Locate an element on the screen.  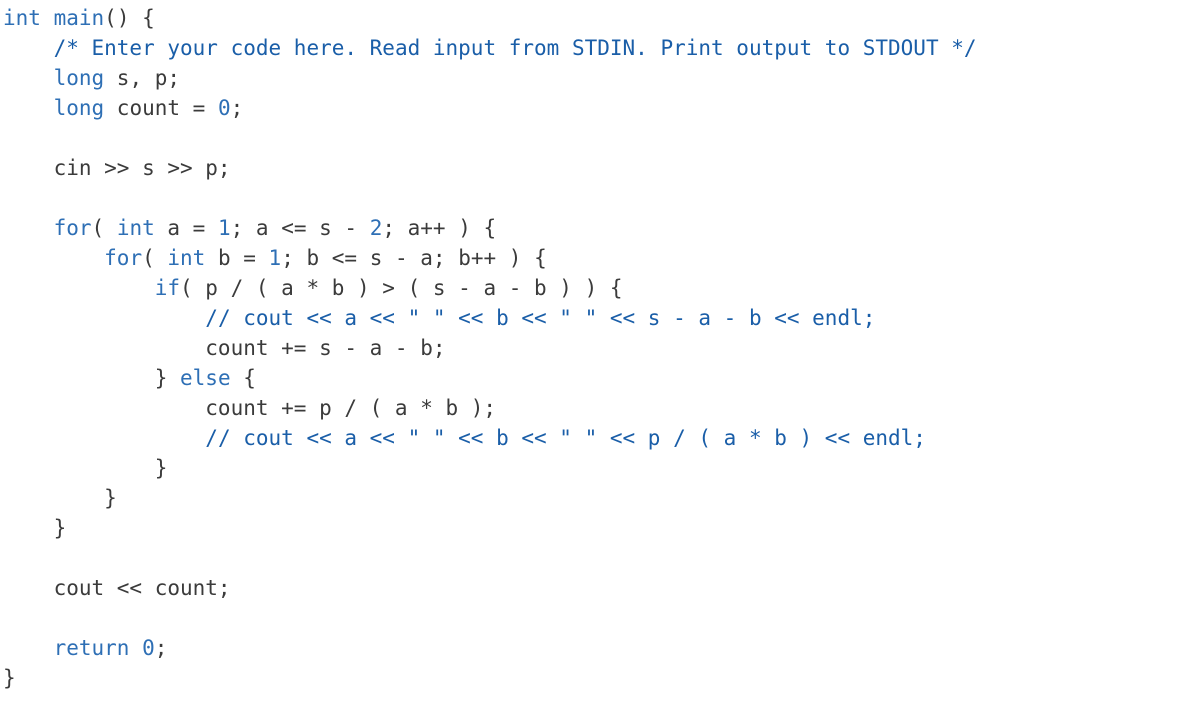
code-line: cout << count; is located at coordinates (490, 588).